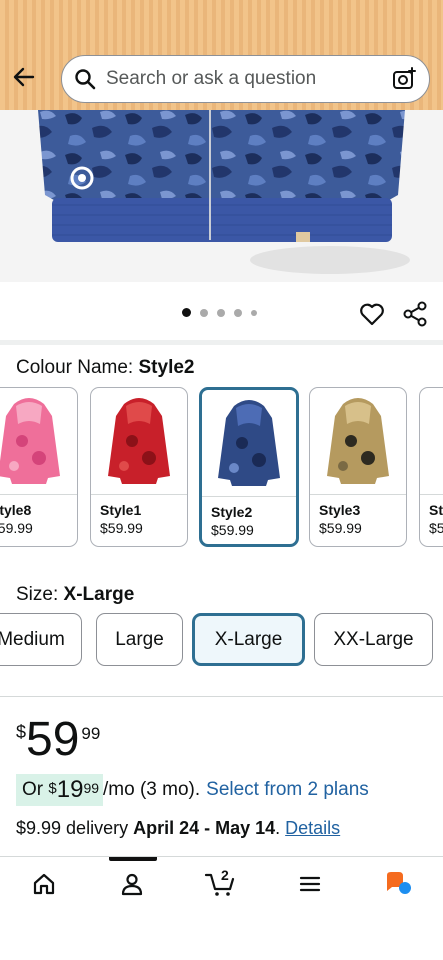 The image size is (443, 960). Describe the element at coordinates (312, 828) in the screenshot. I see `delivery-details-link: Details` at that location.